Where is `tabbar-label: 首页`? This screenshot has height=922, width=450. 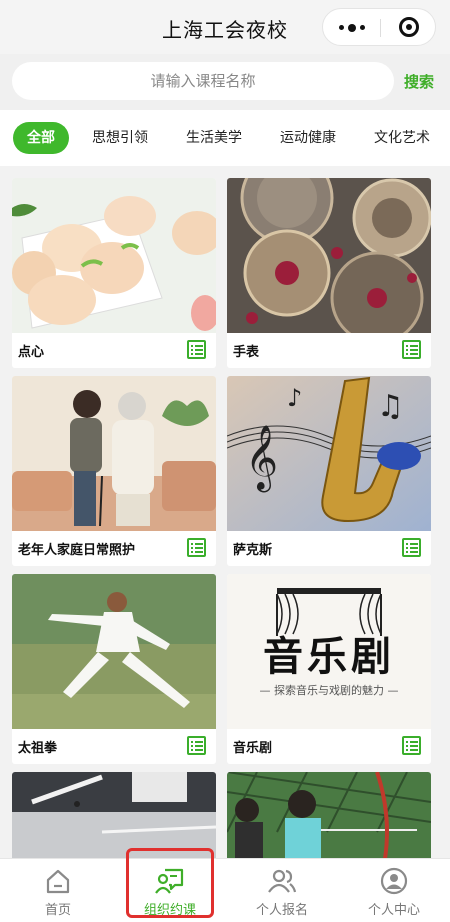 tabbar-label: 首页 is located at coordinates (57, 910).